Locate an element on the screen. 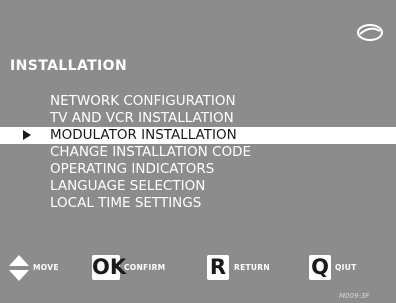  up-down-arrows-icon is located at coordinates (19, 268).